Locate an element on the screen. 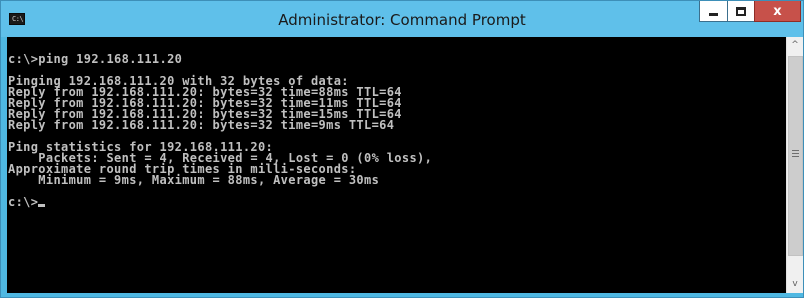 The height and width of the screenshot is (298, 804). scrollbar-thumb is located at coordinates (795, 156).